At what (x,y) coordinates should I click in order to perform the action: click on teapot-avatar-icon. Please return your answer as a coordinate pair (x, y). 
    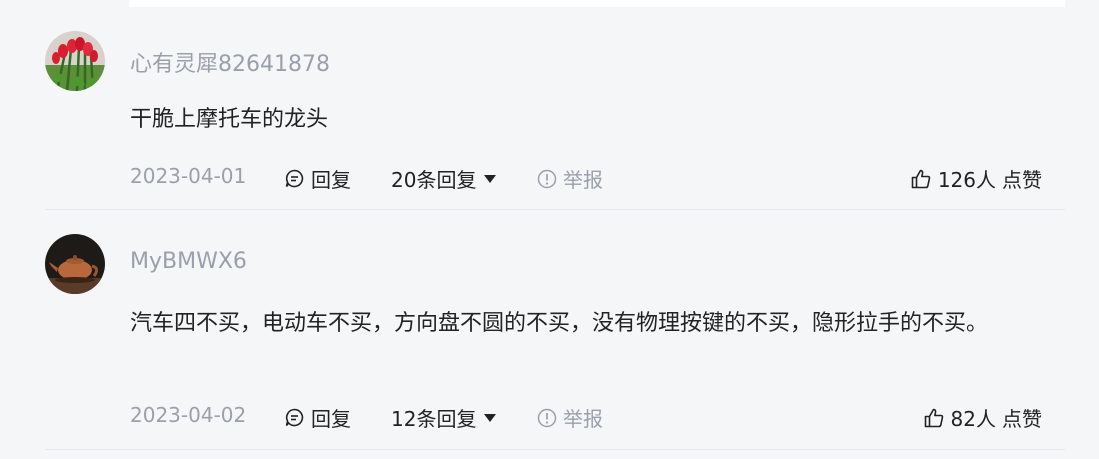
    Looking at the image, I should click on (75, 264).